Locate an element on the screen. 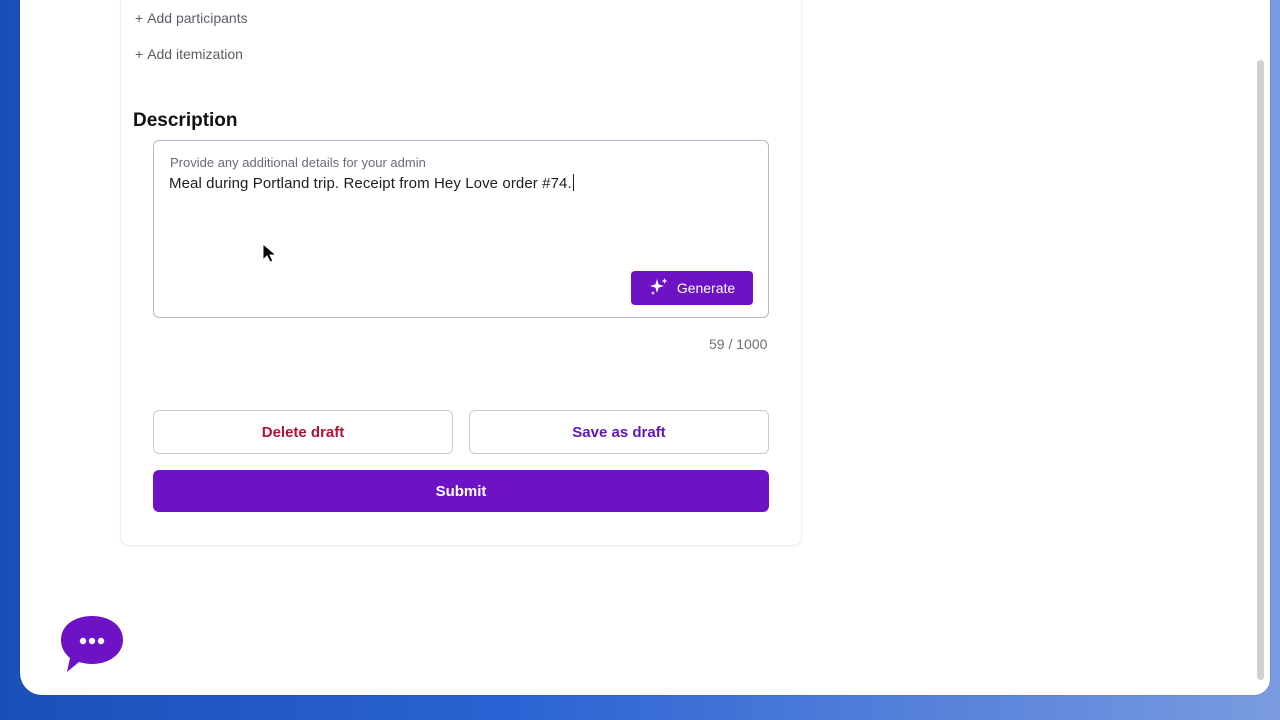 This screenshot has width=1280, height=720. delete-draft-button: Delete draft is located at coordinates (303, 432).